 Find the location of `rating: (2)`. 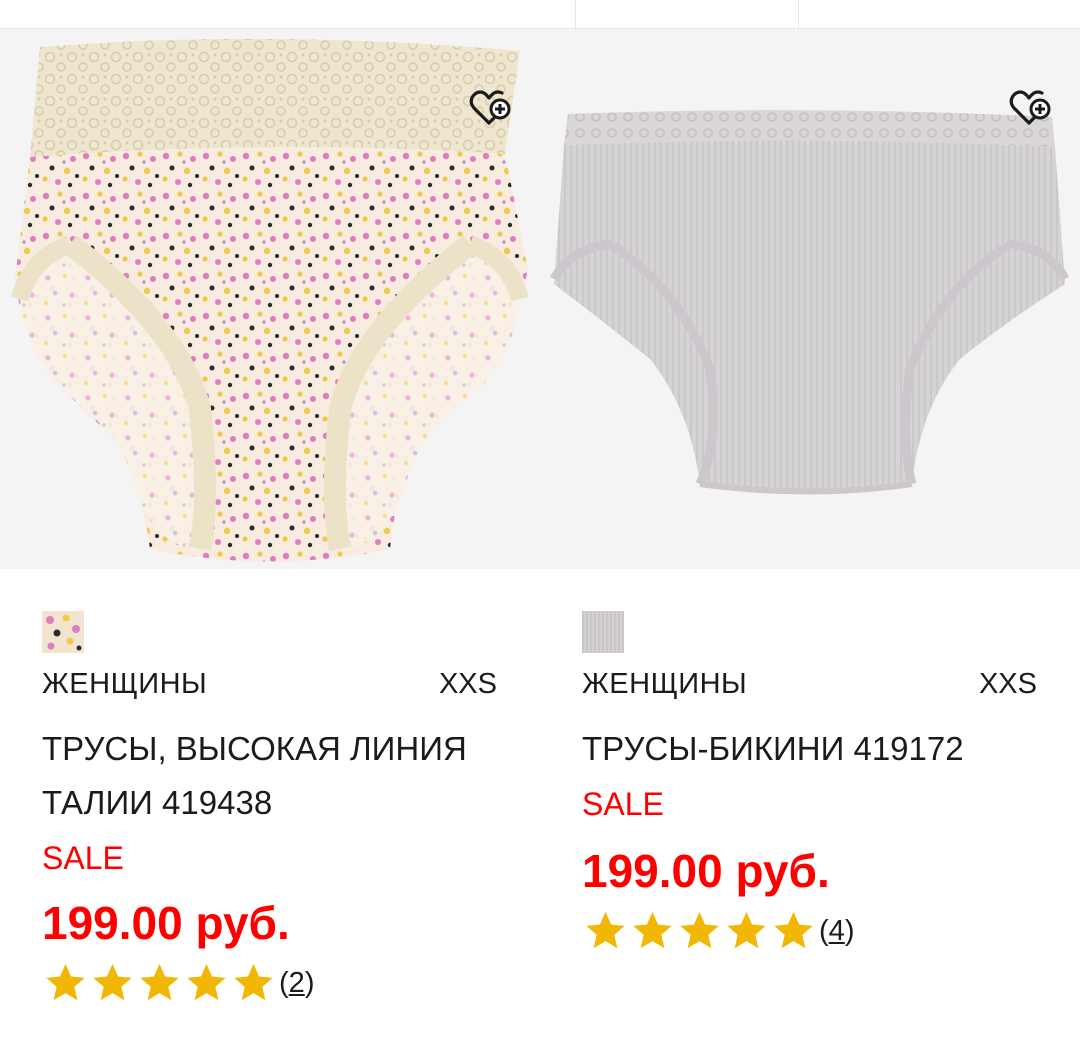

rating: (2) is located at coordinates (178, 983).